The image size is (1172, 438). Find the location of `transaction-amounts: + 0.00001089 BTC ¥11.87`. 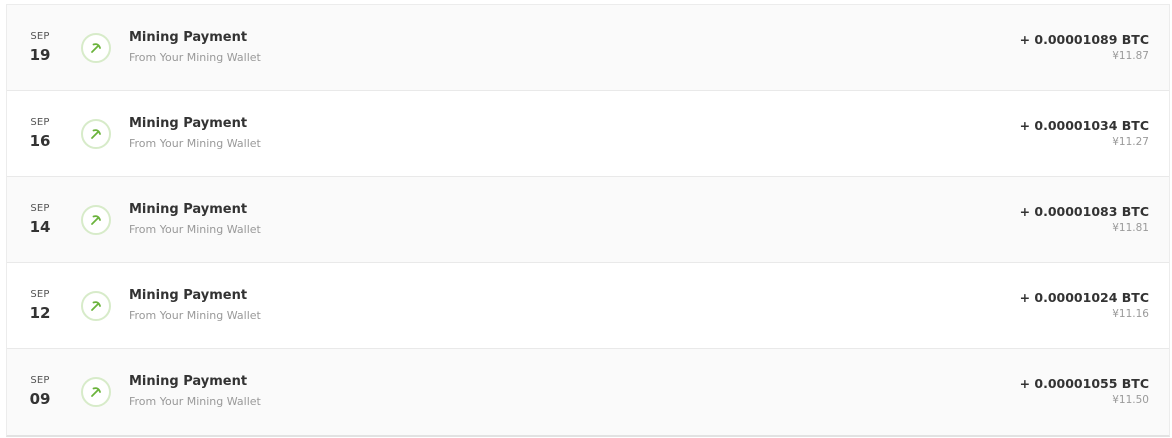

transaction-amounts: + 0.00001089 BTC ¥11.87 is located at coordinates (1084, 47).